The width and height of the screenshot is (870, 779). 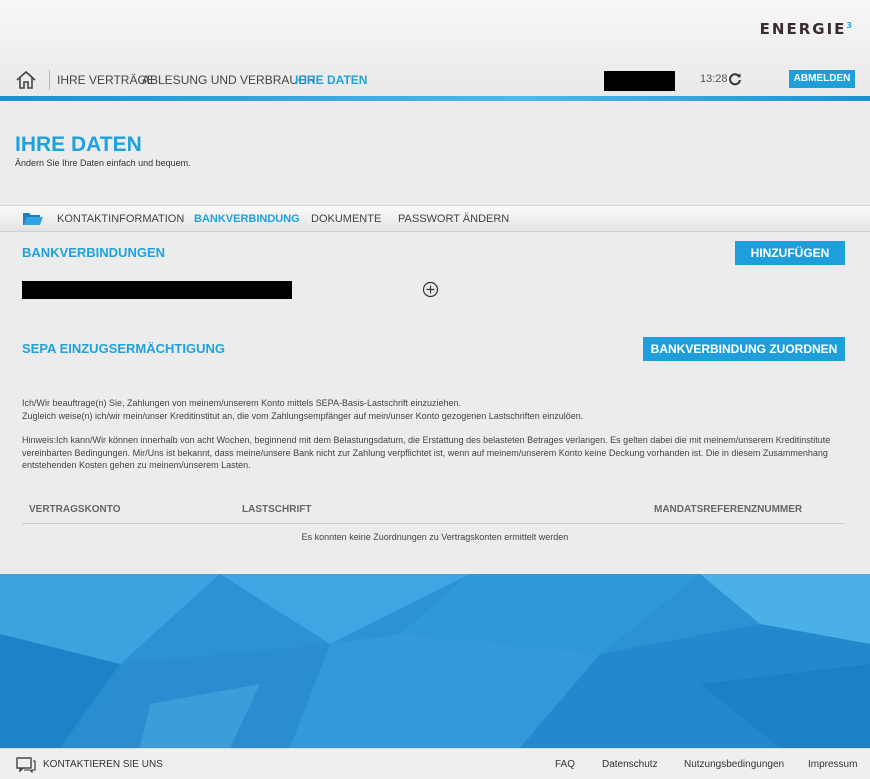 What do you see at coordinates (94, 252) in the screenshot?
I see `bank-section-title: BANKVERBINDUNGEN` at bounding box center [94, 252].